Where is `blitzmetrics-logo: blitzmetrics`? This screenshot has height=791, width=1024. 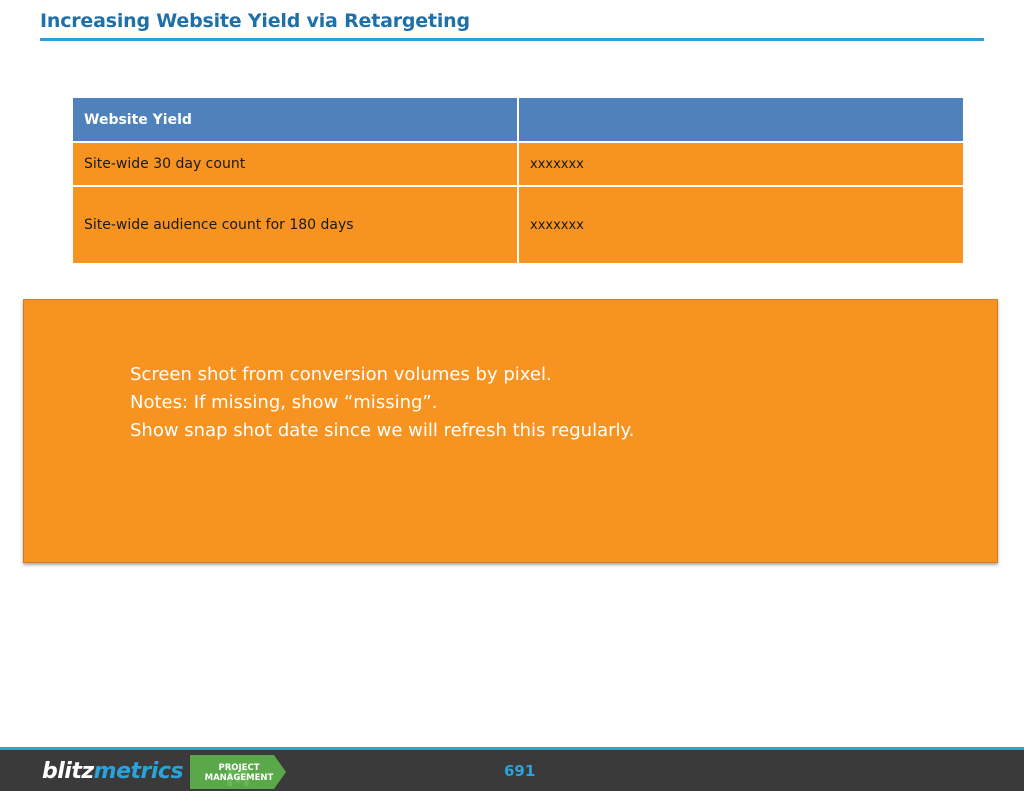
blitzmetrics-logo: blitzmetrics is located at coordinates (113, 772).